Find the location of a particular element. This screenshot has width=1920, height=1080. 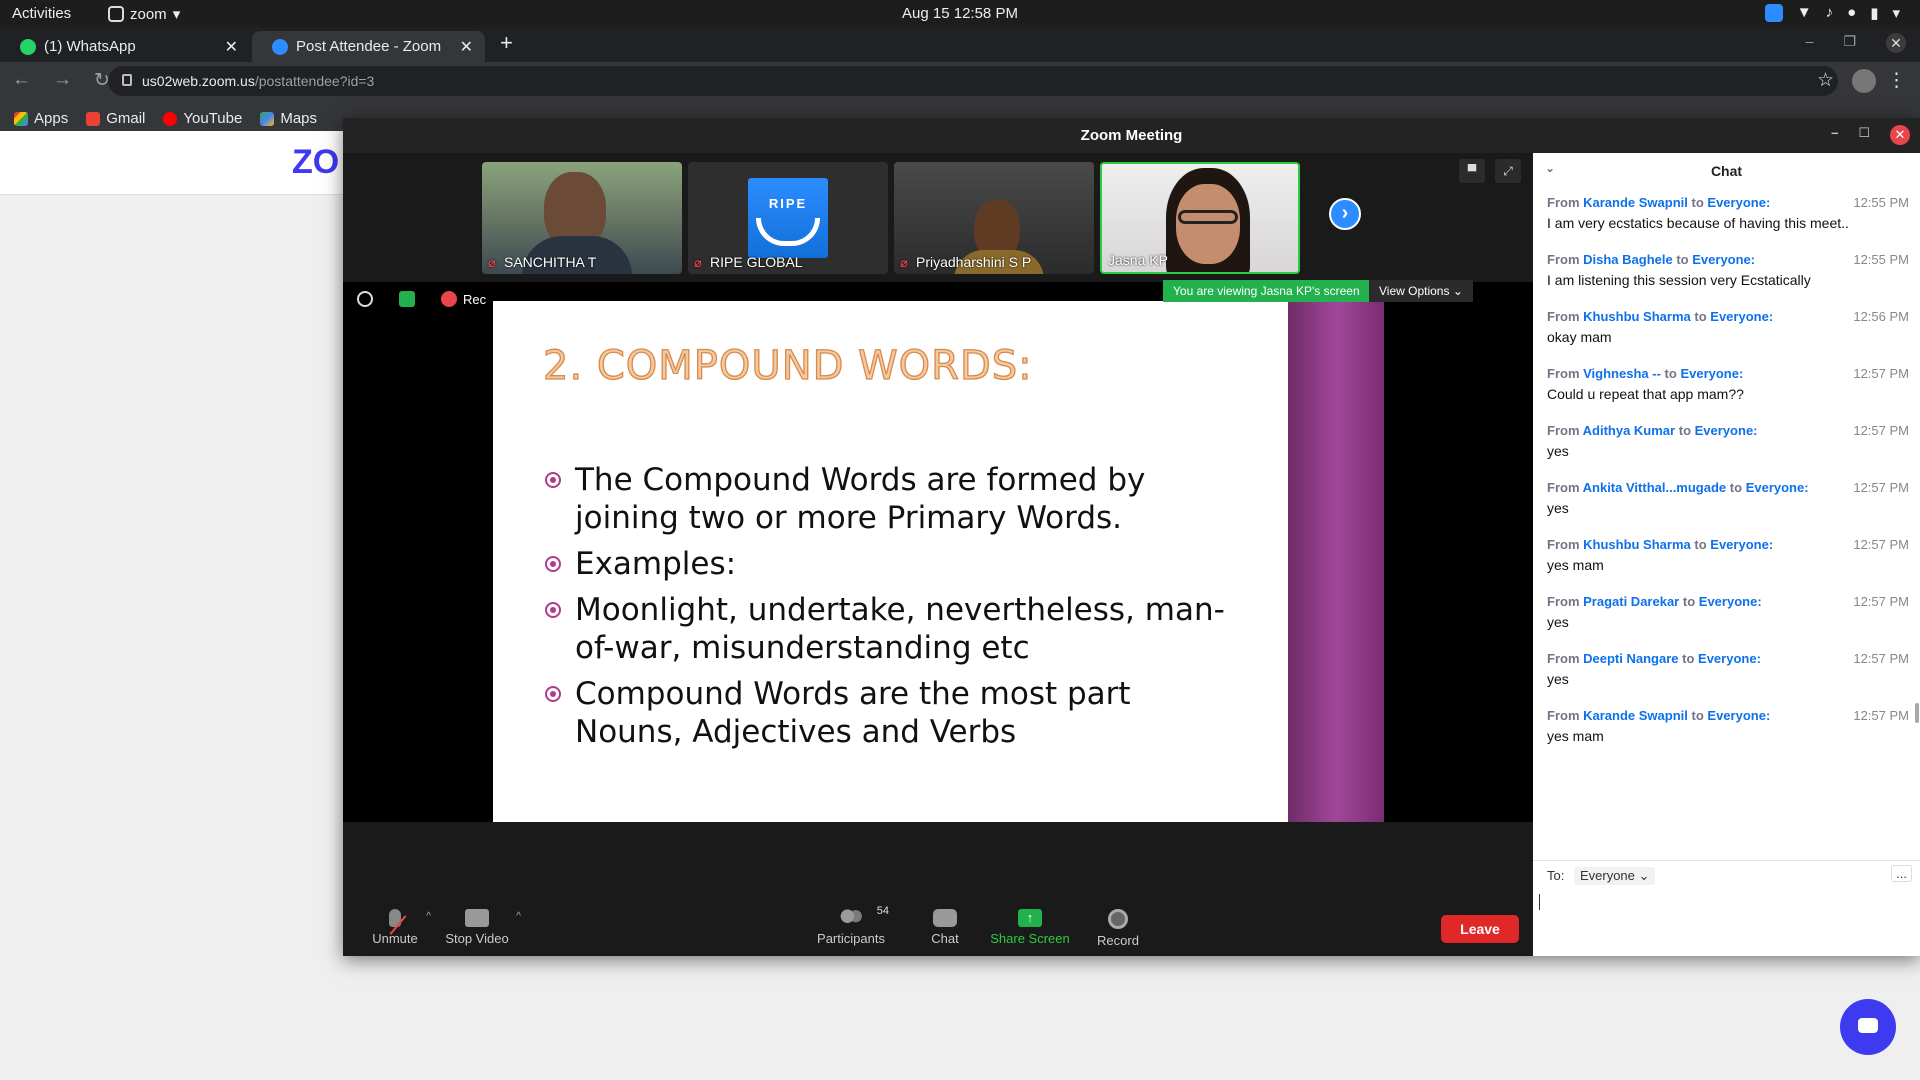

audio-options-caret-icon: ^ is located at coordinates (428, 916).